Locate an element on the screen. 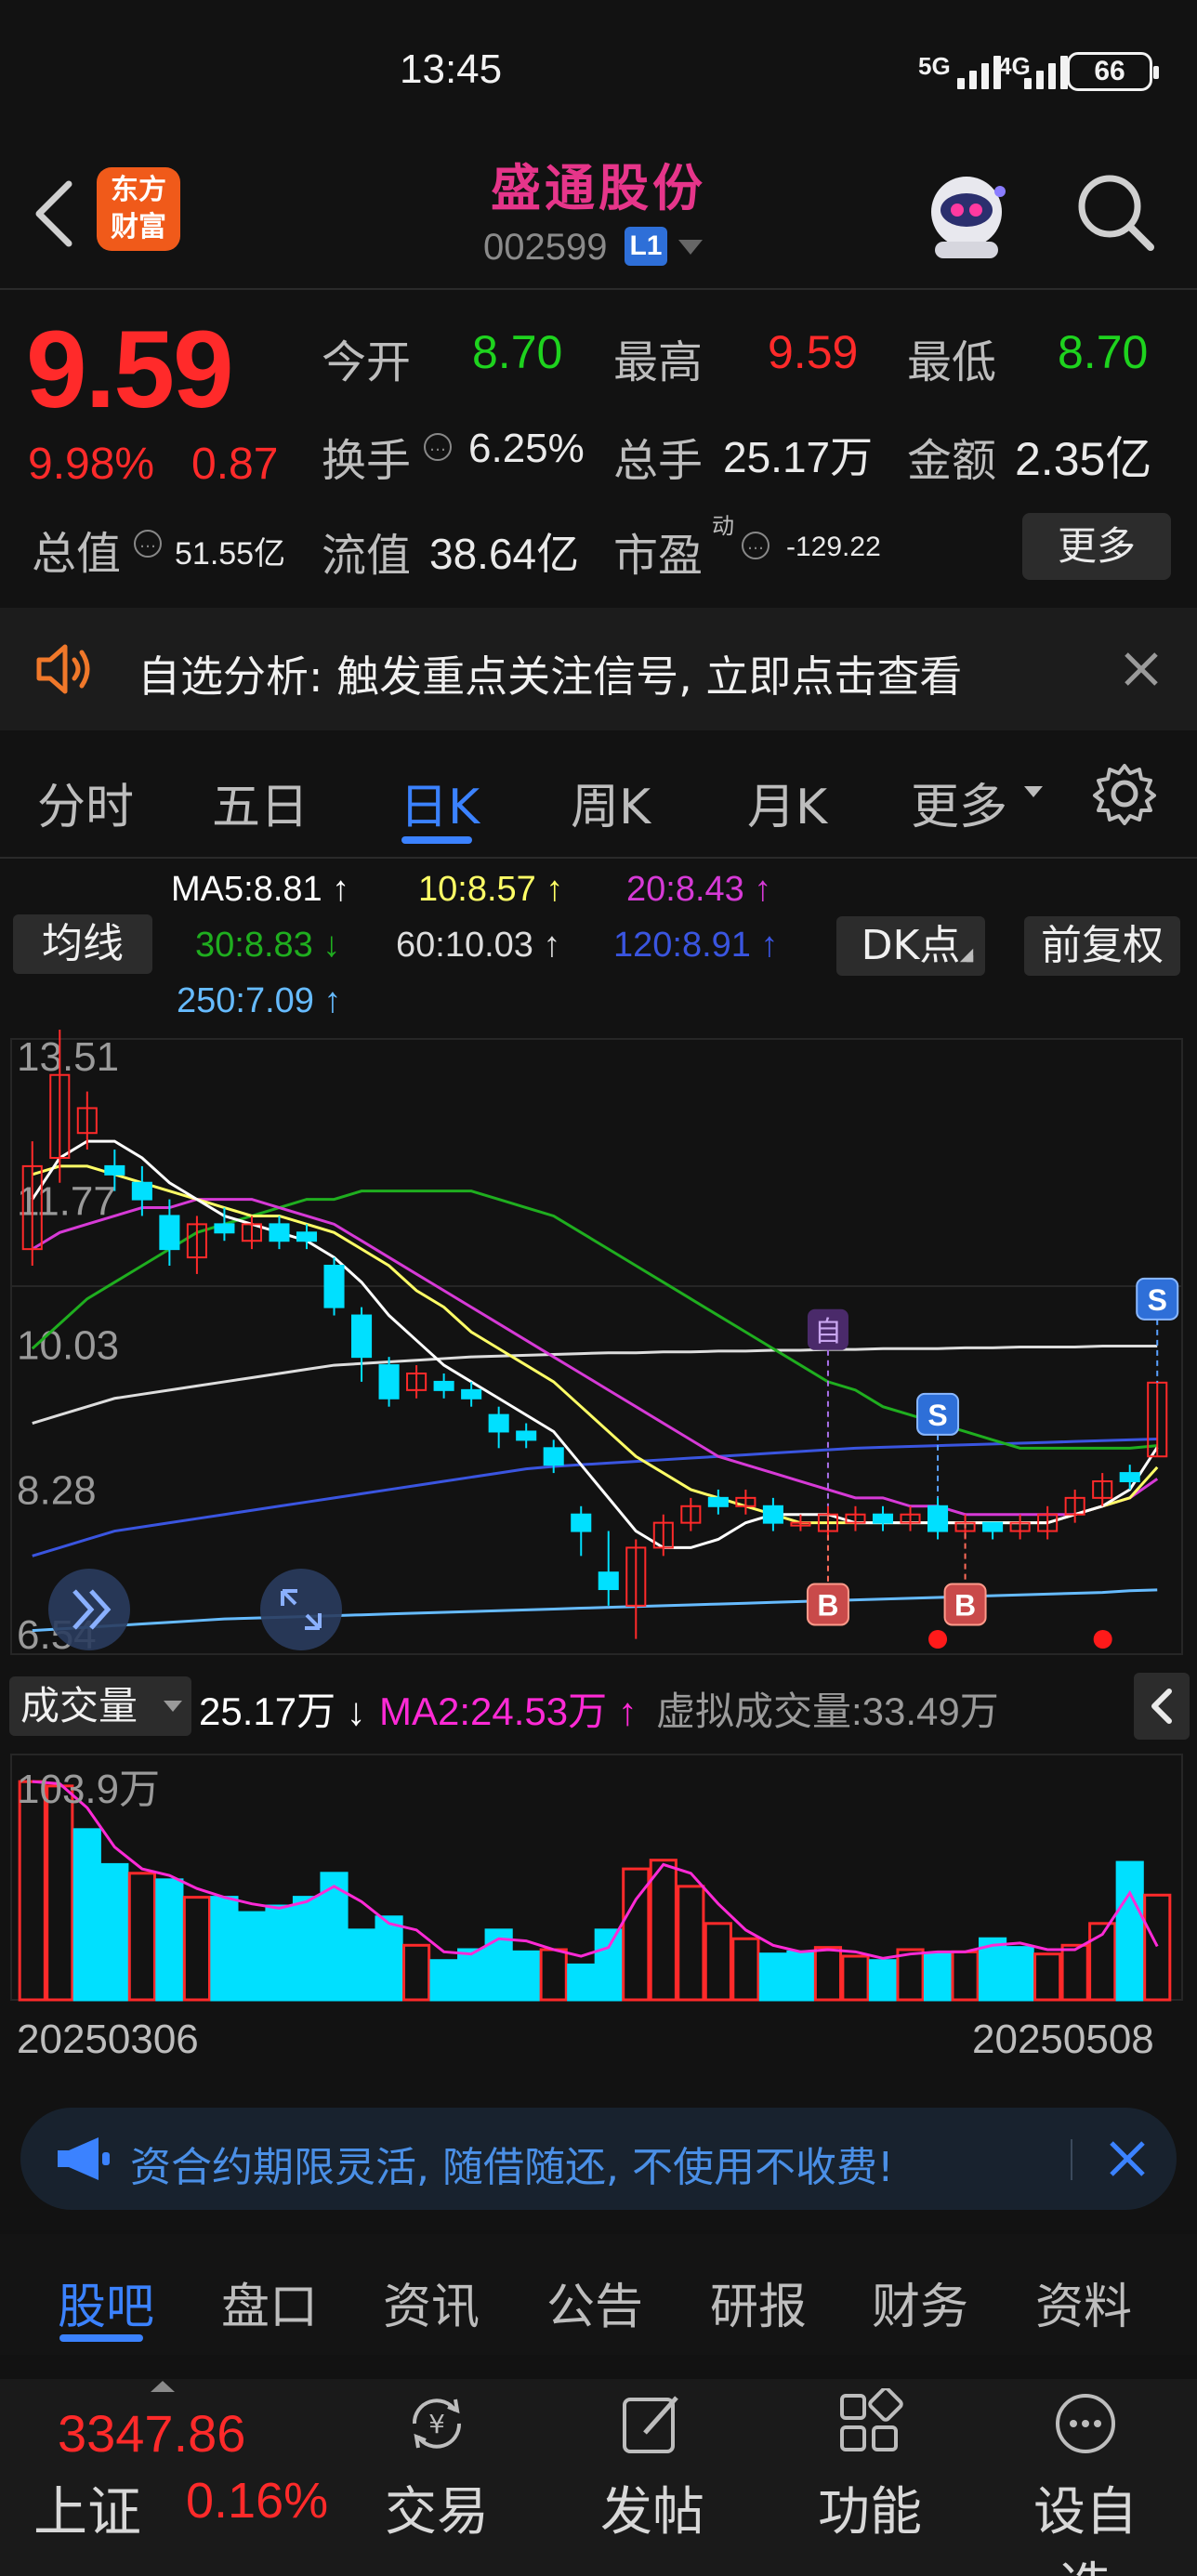 This screenshot has width=1197, height=2576. total-value-label: 总值 is located at coordinates (77, 554).